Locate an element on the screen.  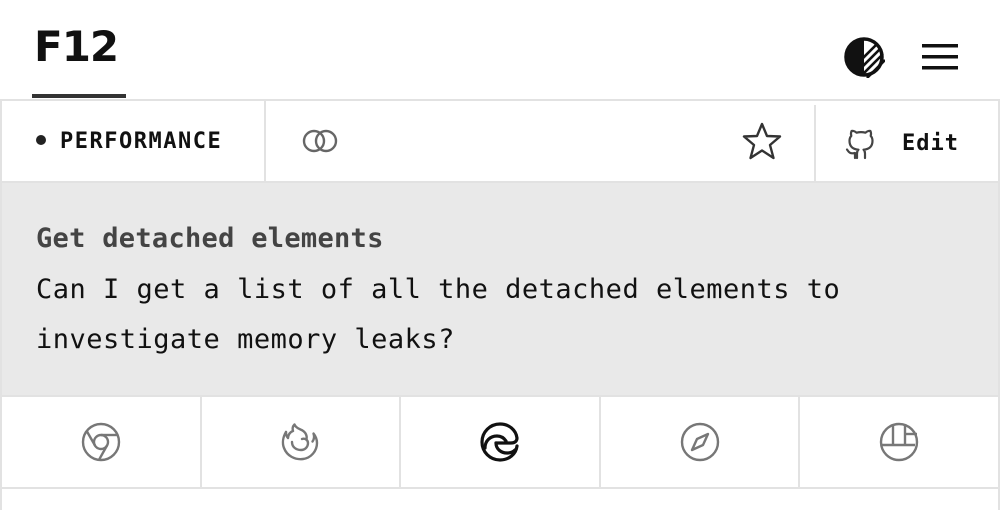
firefox-icon is located at coordinates (300, 442).